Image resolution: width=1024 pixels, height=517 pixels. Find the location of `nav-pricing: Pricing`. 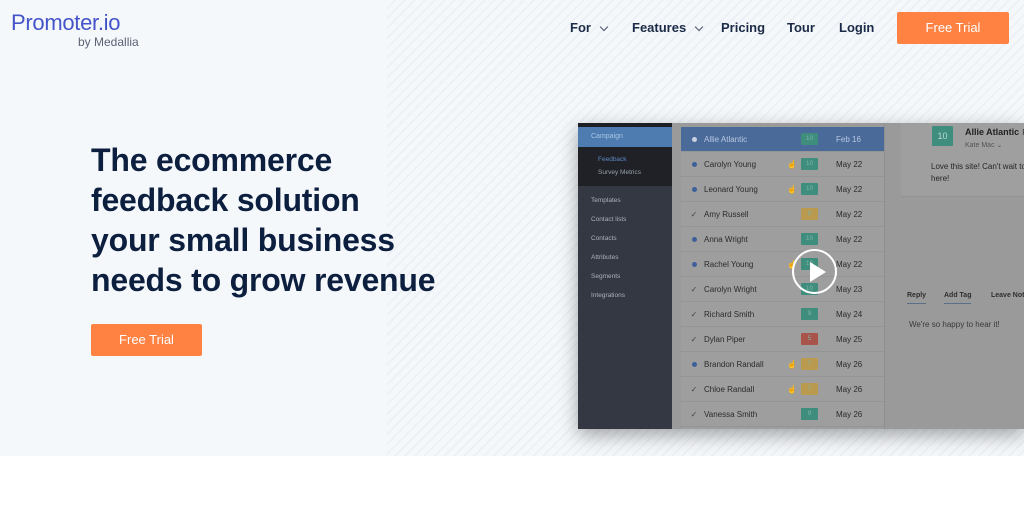

nav-pricing: Pricing is located at coordinates (743, 28).